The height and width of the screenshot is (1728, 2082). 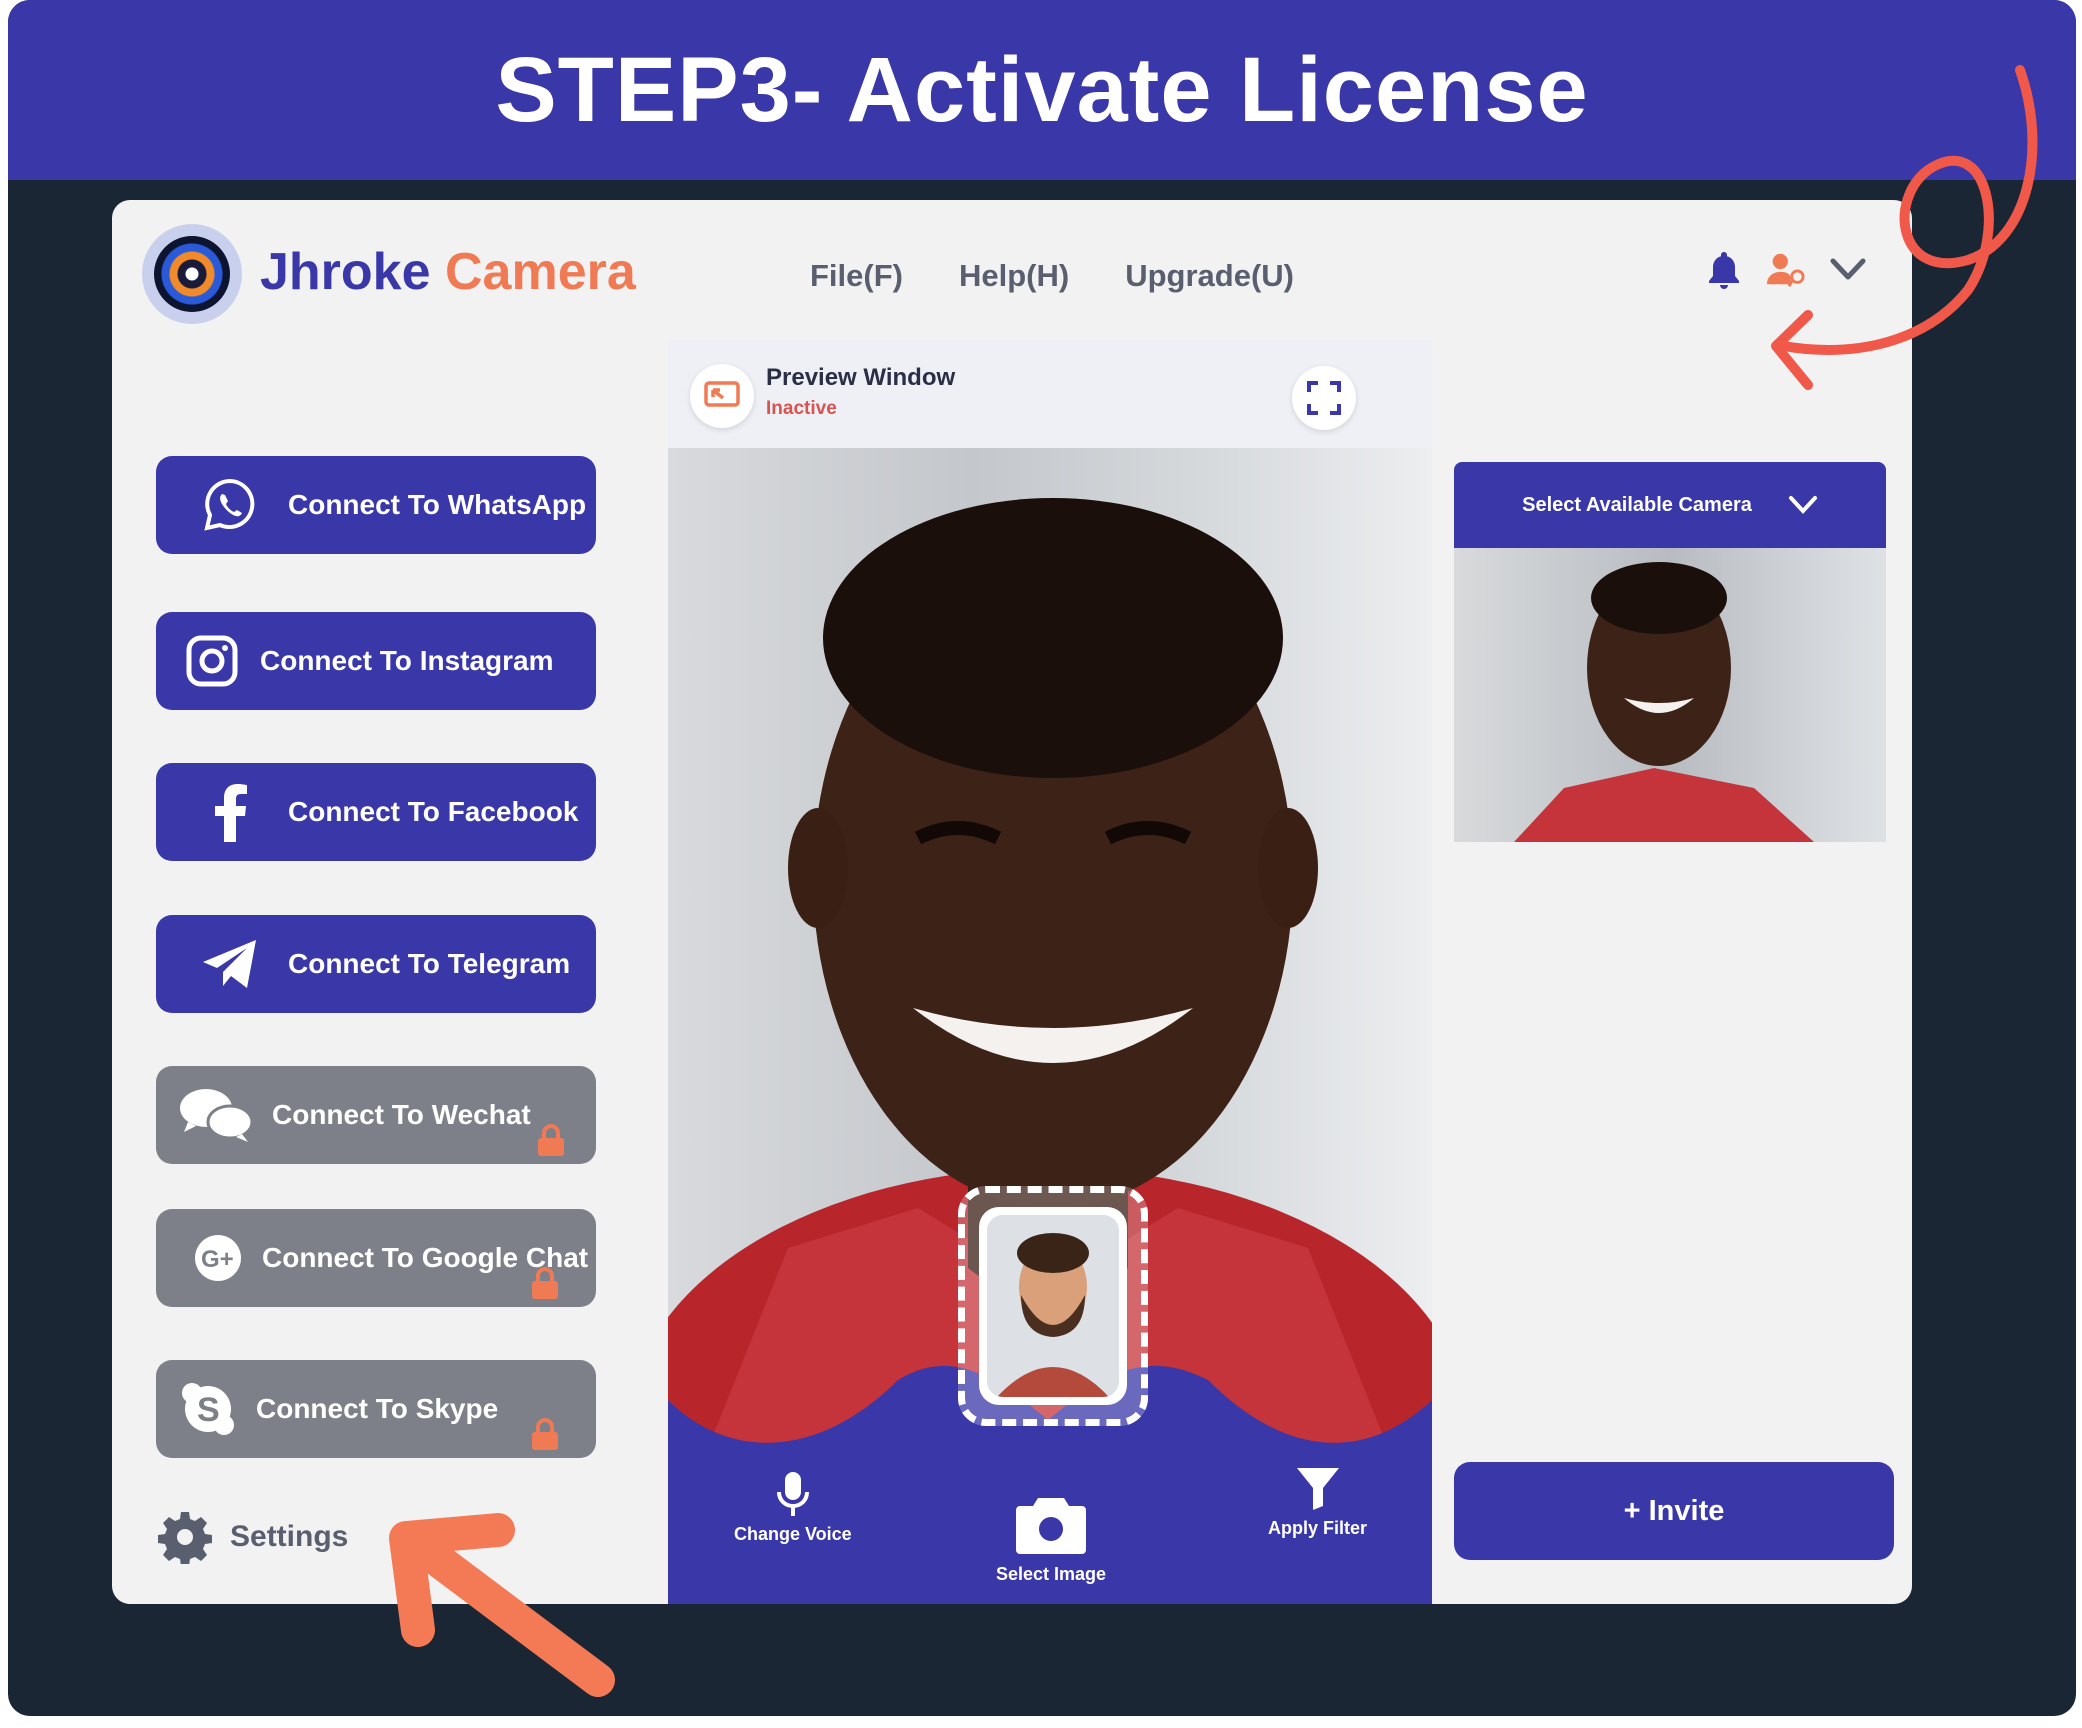 I want to click on settings-label: Settings, so click(x=289, y=1536).